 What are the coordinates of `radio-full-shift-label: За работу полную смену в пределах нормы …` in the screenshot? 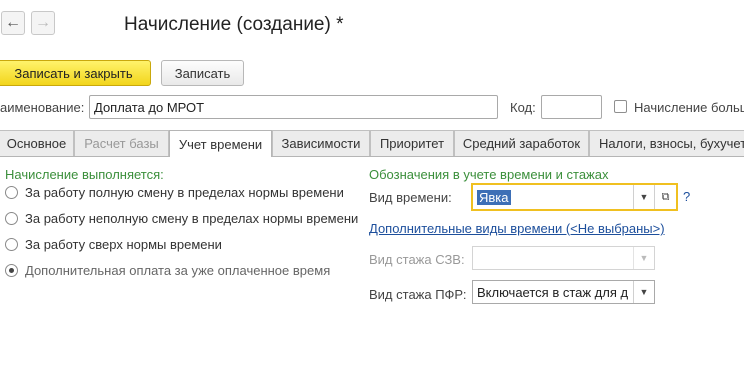 It's located at (184, 192).